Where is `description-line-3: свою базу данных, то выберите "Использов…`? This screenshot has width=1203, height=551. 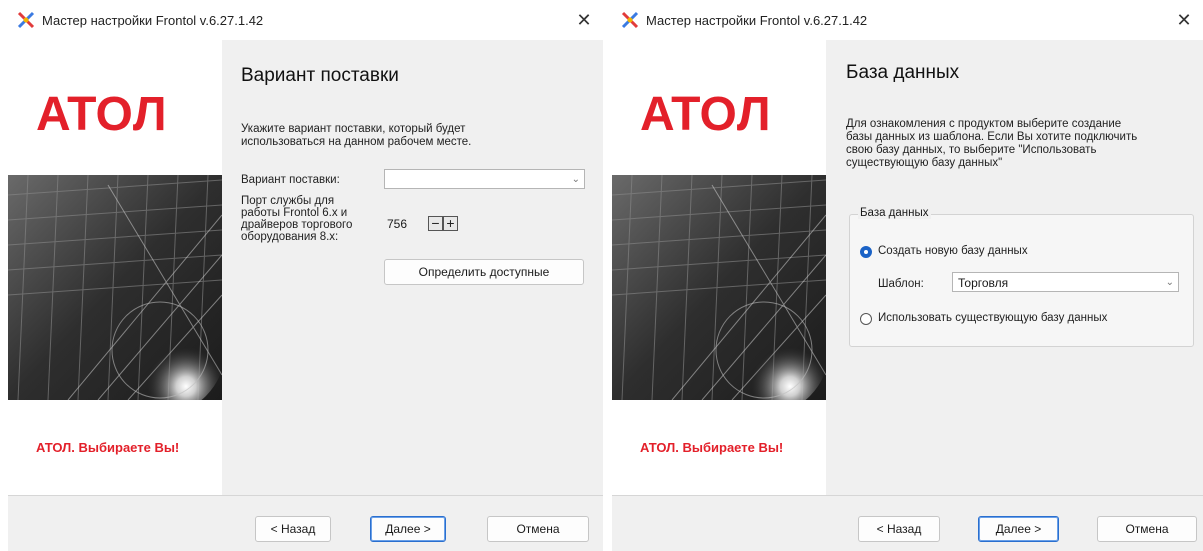
description-line-3: свою базу данных, то выберите "Использов… is located at coordinates (971, 150).